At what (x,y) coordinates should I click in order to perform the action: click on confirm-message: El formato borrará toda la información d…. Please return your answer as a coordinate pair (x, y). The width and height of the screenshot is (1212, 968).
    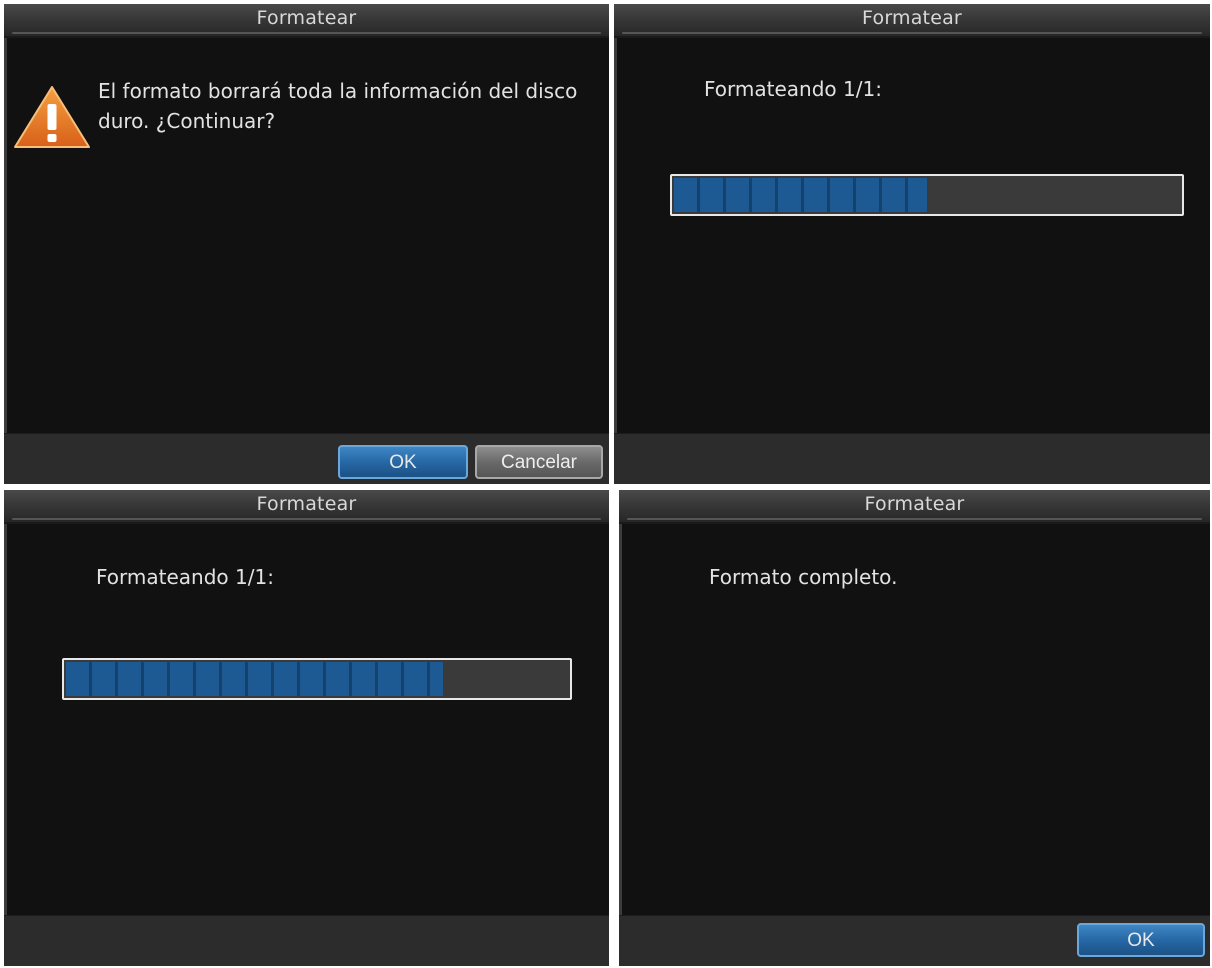
    Looking at the image, I should click on (338, 106).